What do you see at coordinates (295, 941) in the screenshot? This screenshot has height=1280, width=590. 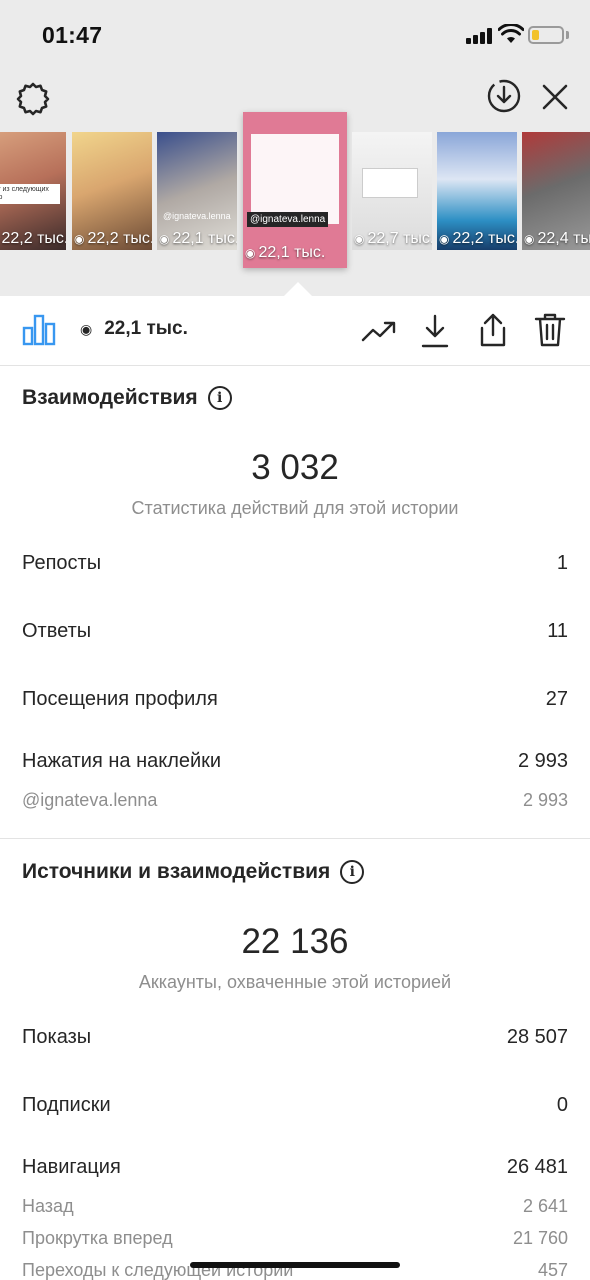 I see `discovery-total: 22 136` at bounding box center [295, 941].